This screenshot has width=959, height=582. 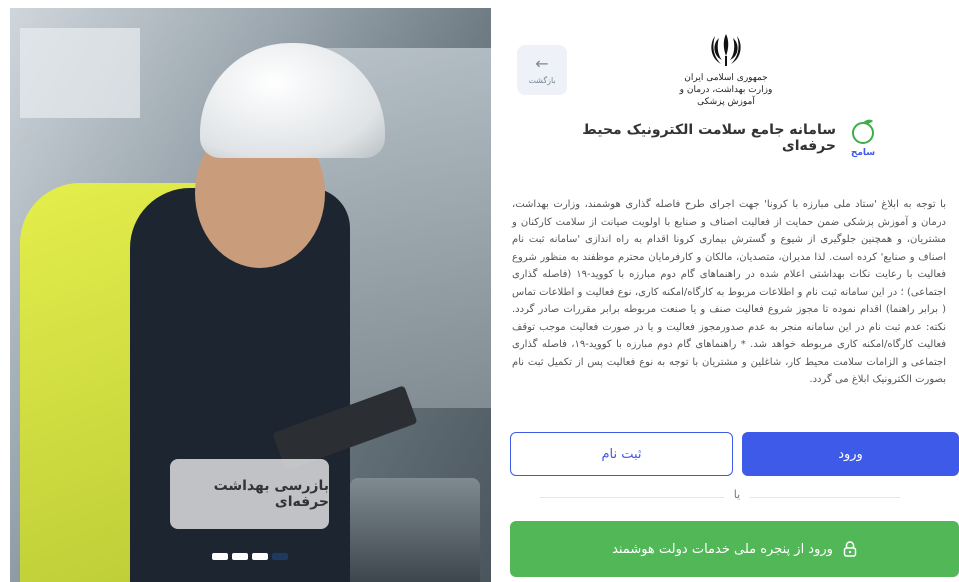 What do you see at coordinates (542, 80) in the screenshot?
I see `back-label: بازگشت` at bounding box center [542, 80].